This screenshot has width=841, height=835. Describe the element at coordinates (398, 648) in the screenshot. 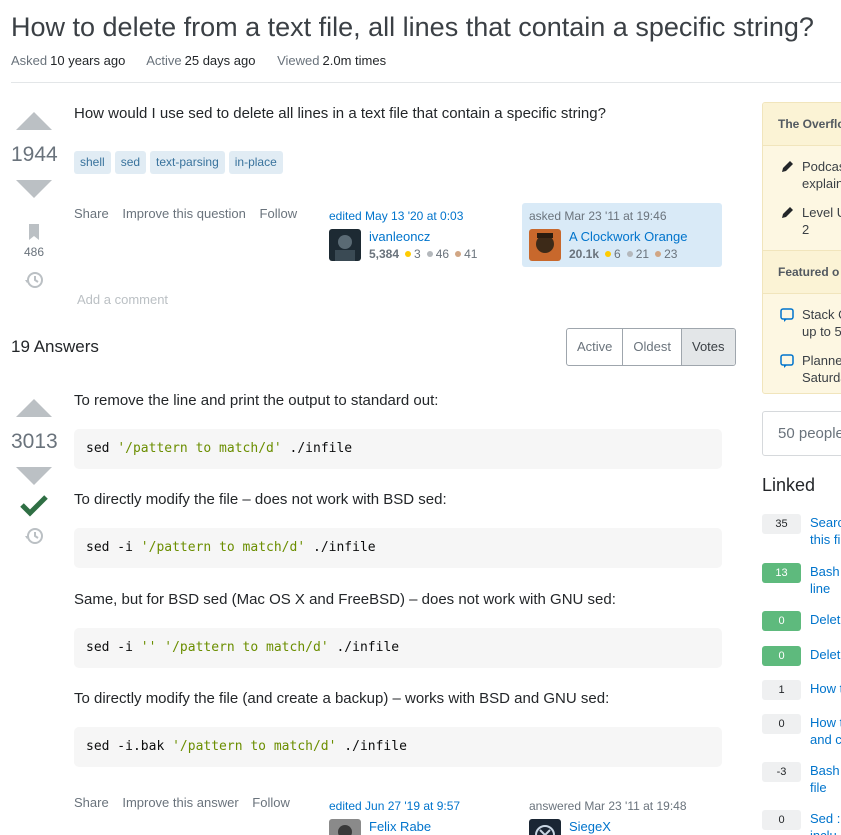

I see `code-block-3: sed -i '' '/pattern to match/d' ./infile` at that location.